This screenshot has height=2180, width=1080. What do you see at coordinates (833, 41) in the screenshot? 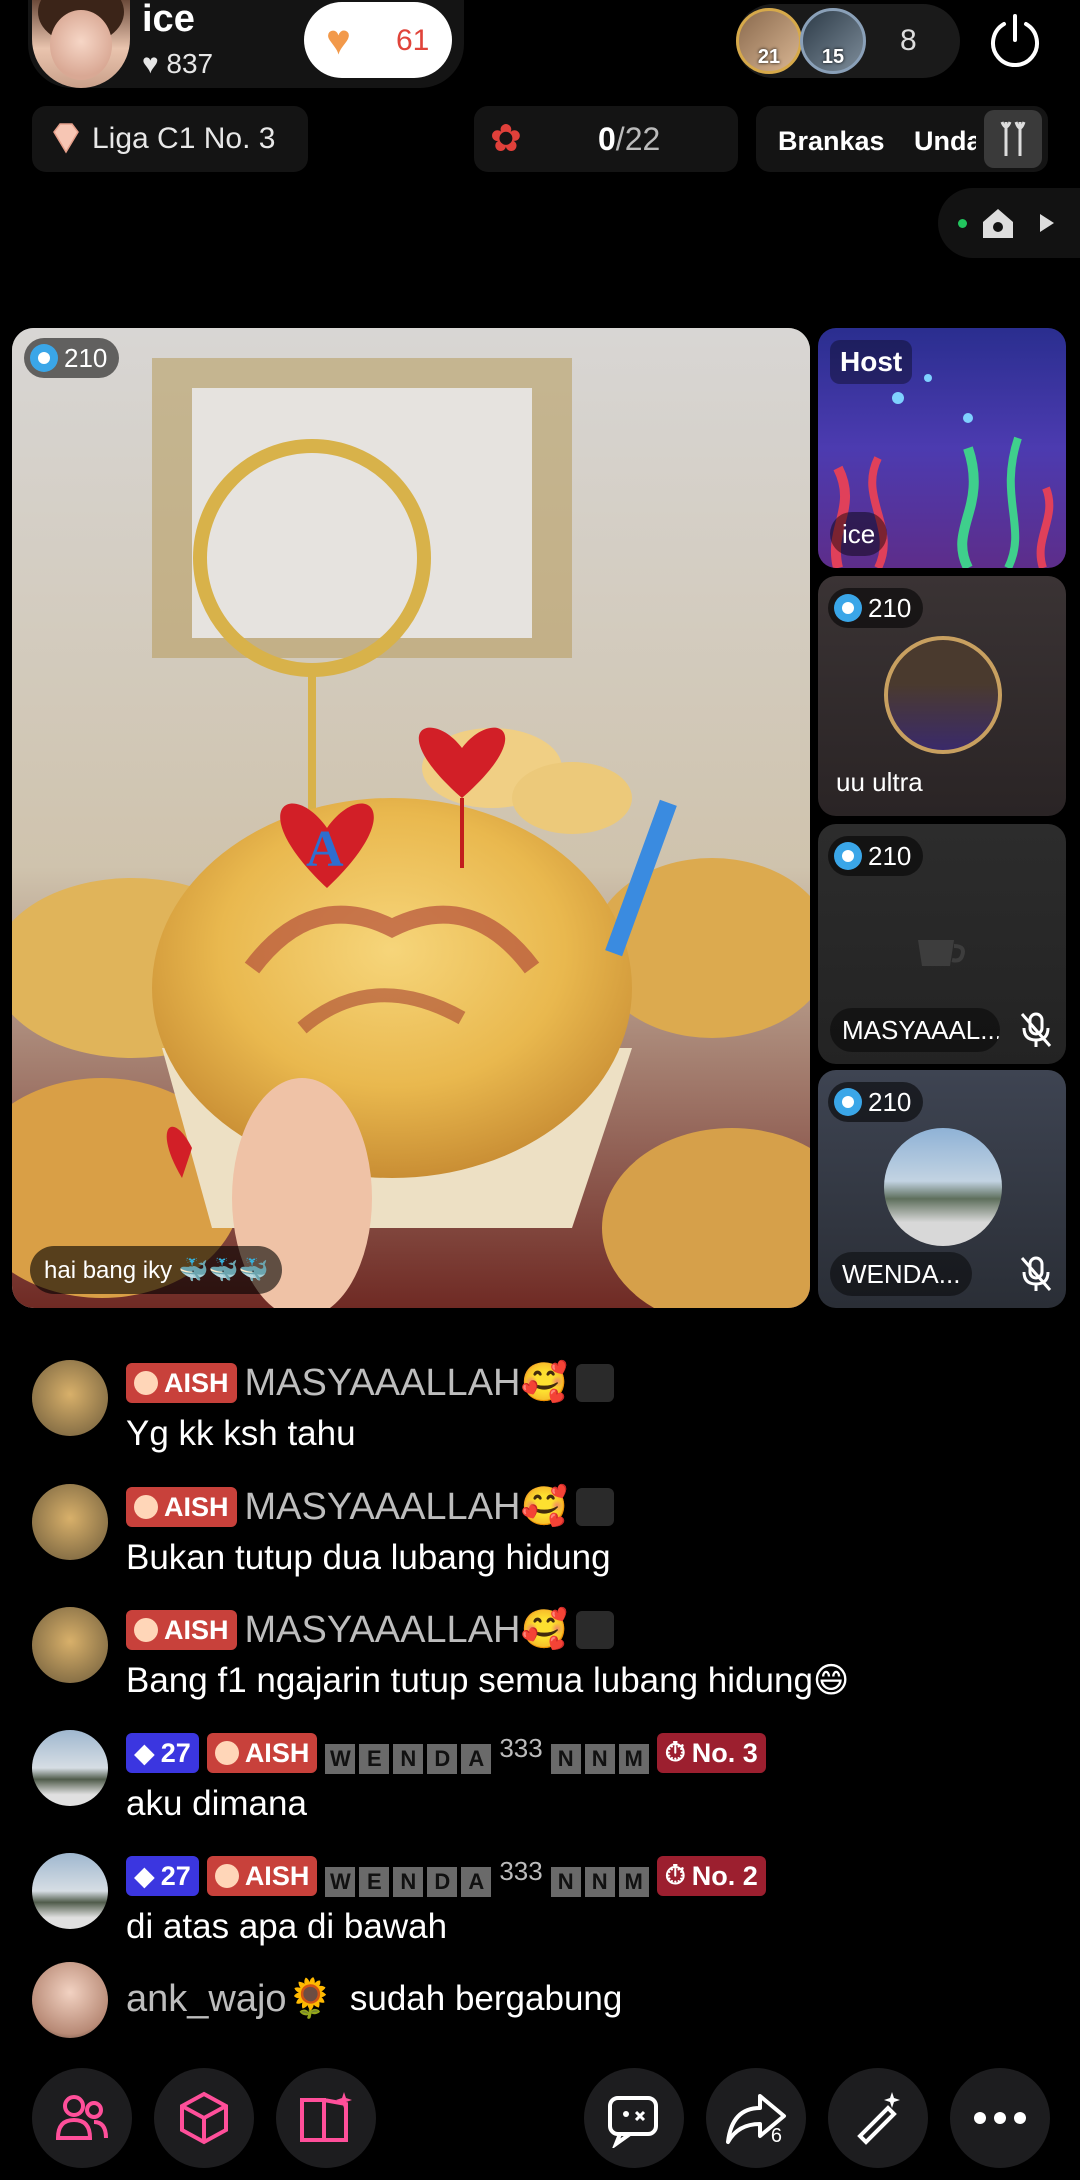
I see `viewer-avatar: 15` at bounding box center [833, 41].